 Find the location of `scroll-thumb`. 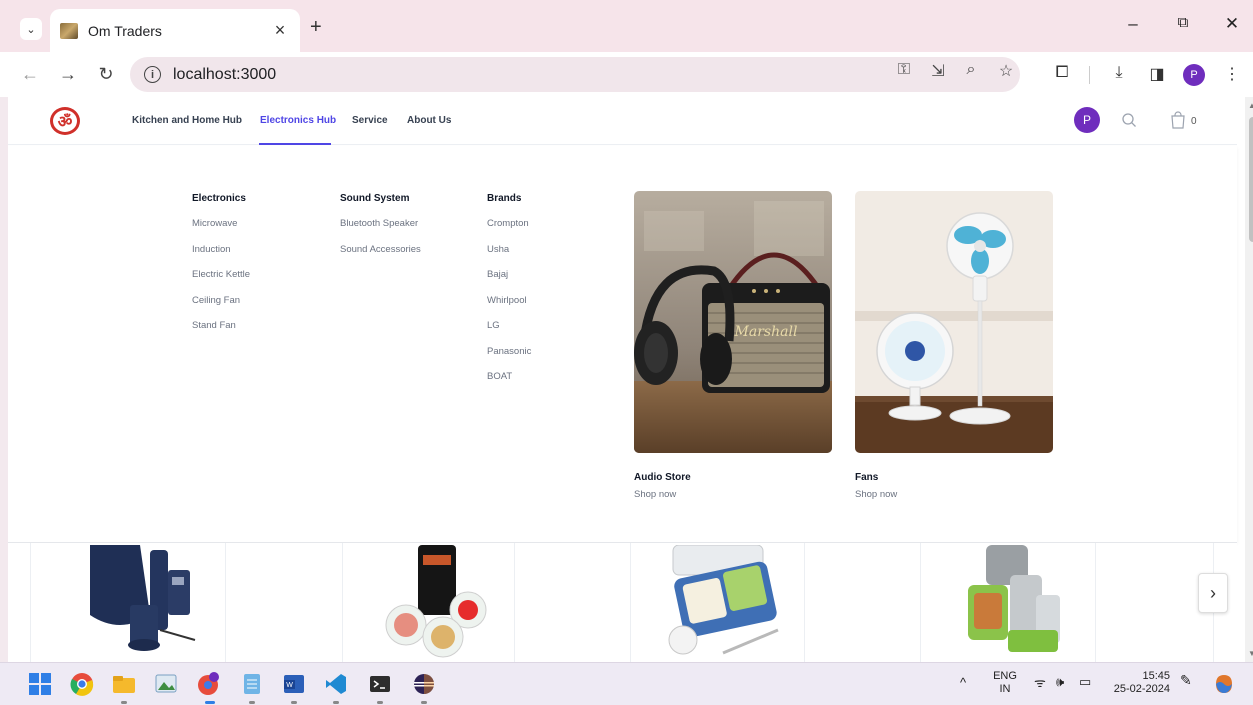

scroll-thumb is located at coordinates (1251, 179).